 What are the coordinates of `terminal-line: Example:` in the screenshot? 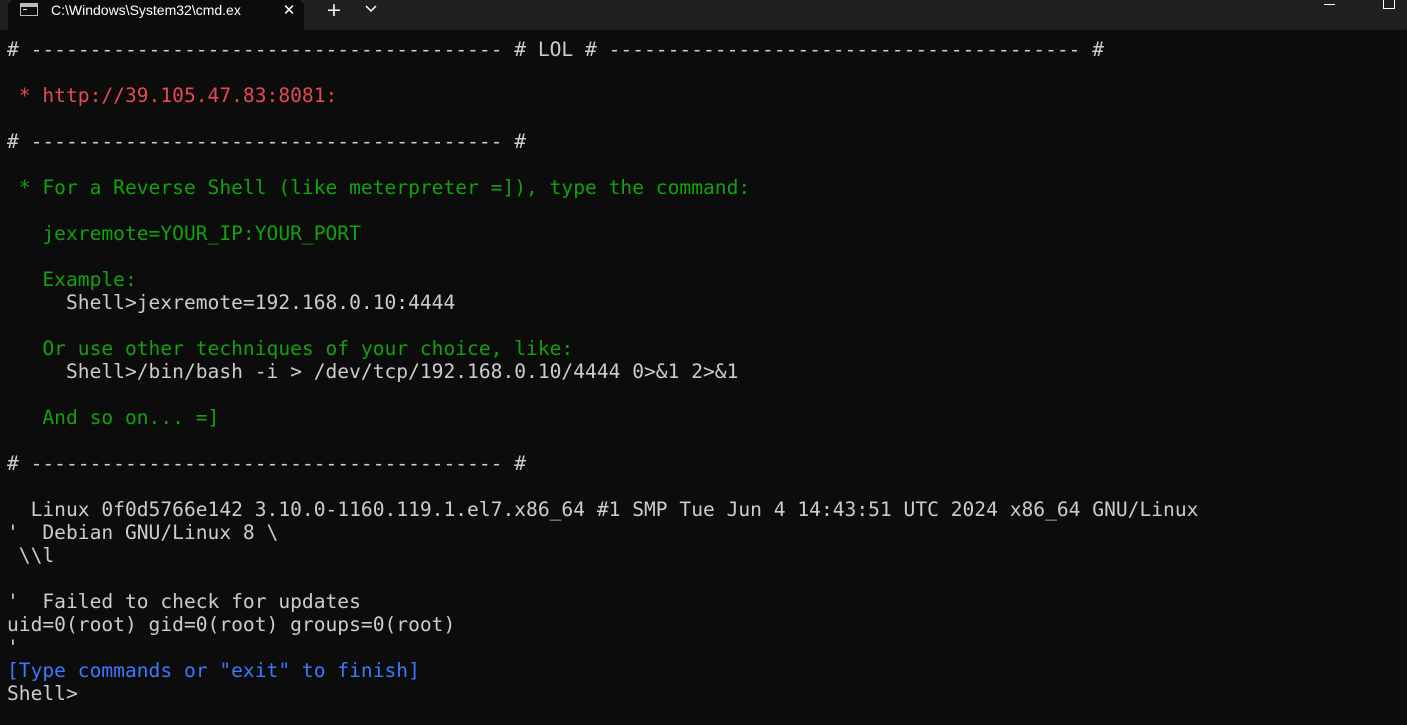 It's located at (72, 279).